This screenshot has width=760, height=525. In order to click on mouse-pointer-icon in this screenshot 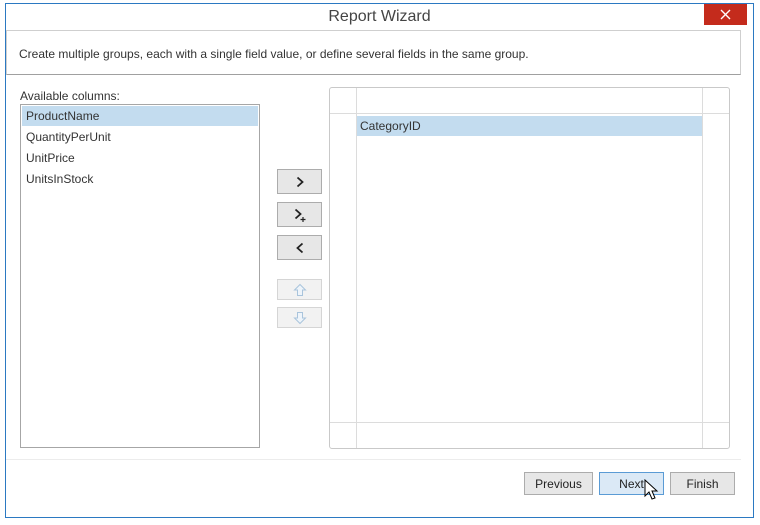, I will do `click(651, 489)`.